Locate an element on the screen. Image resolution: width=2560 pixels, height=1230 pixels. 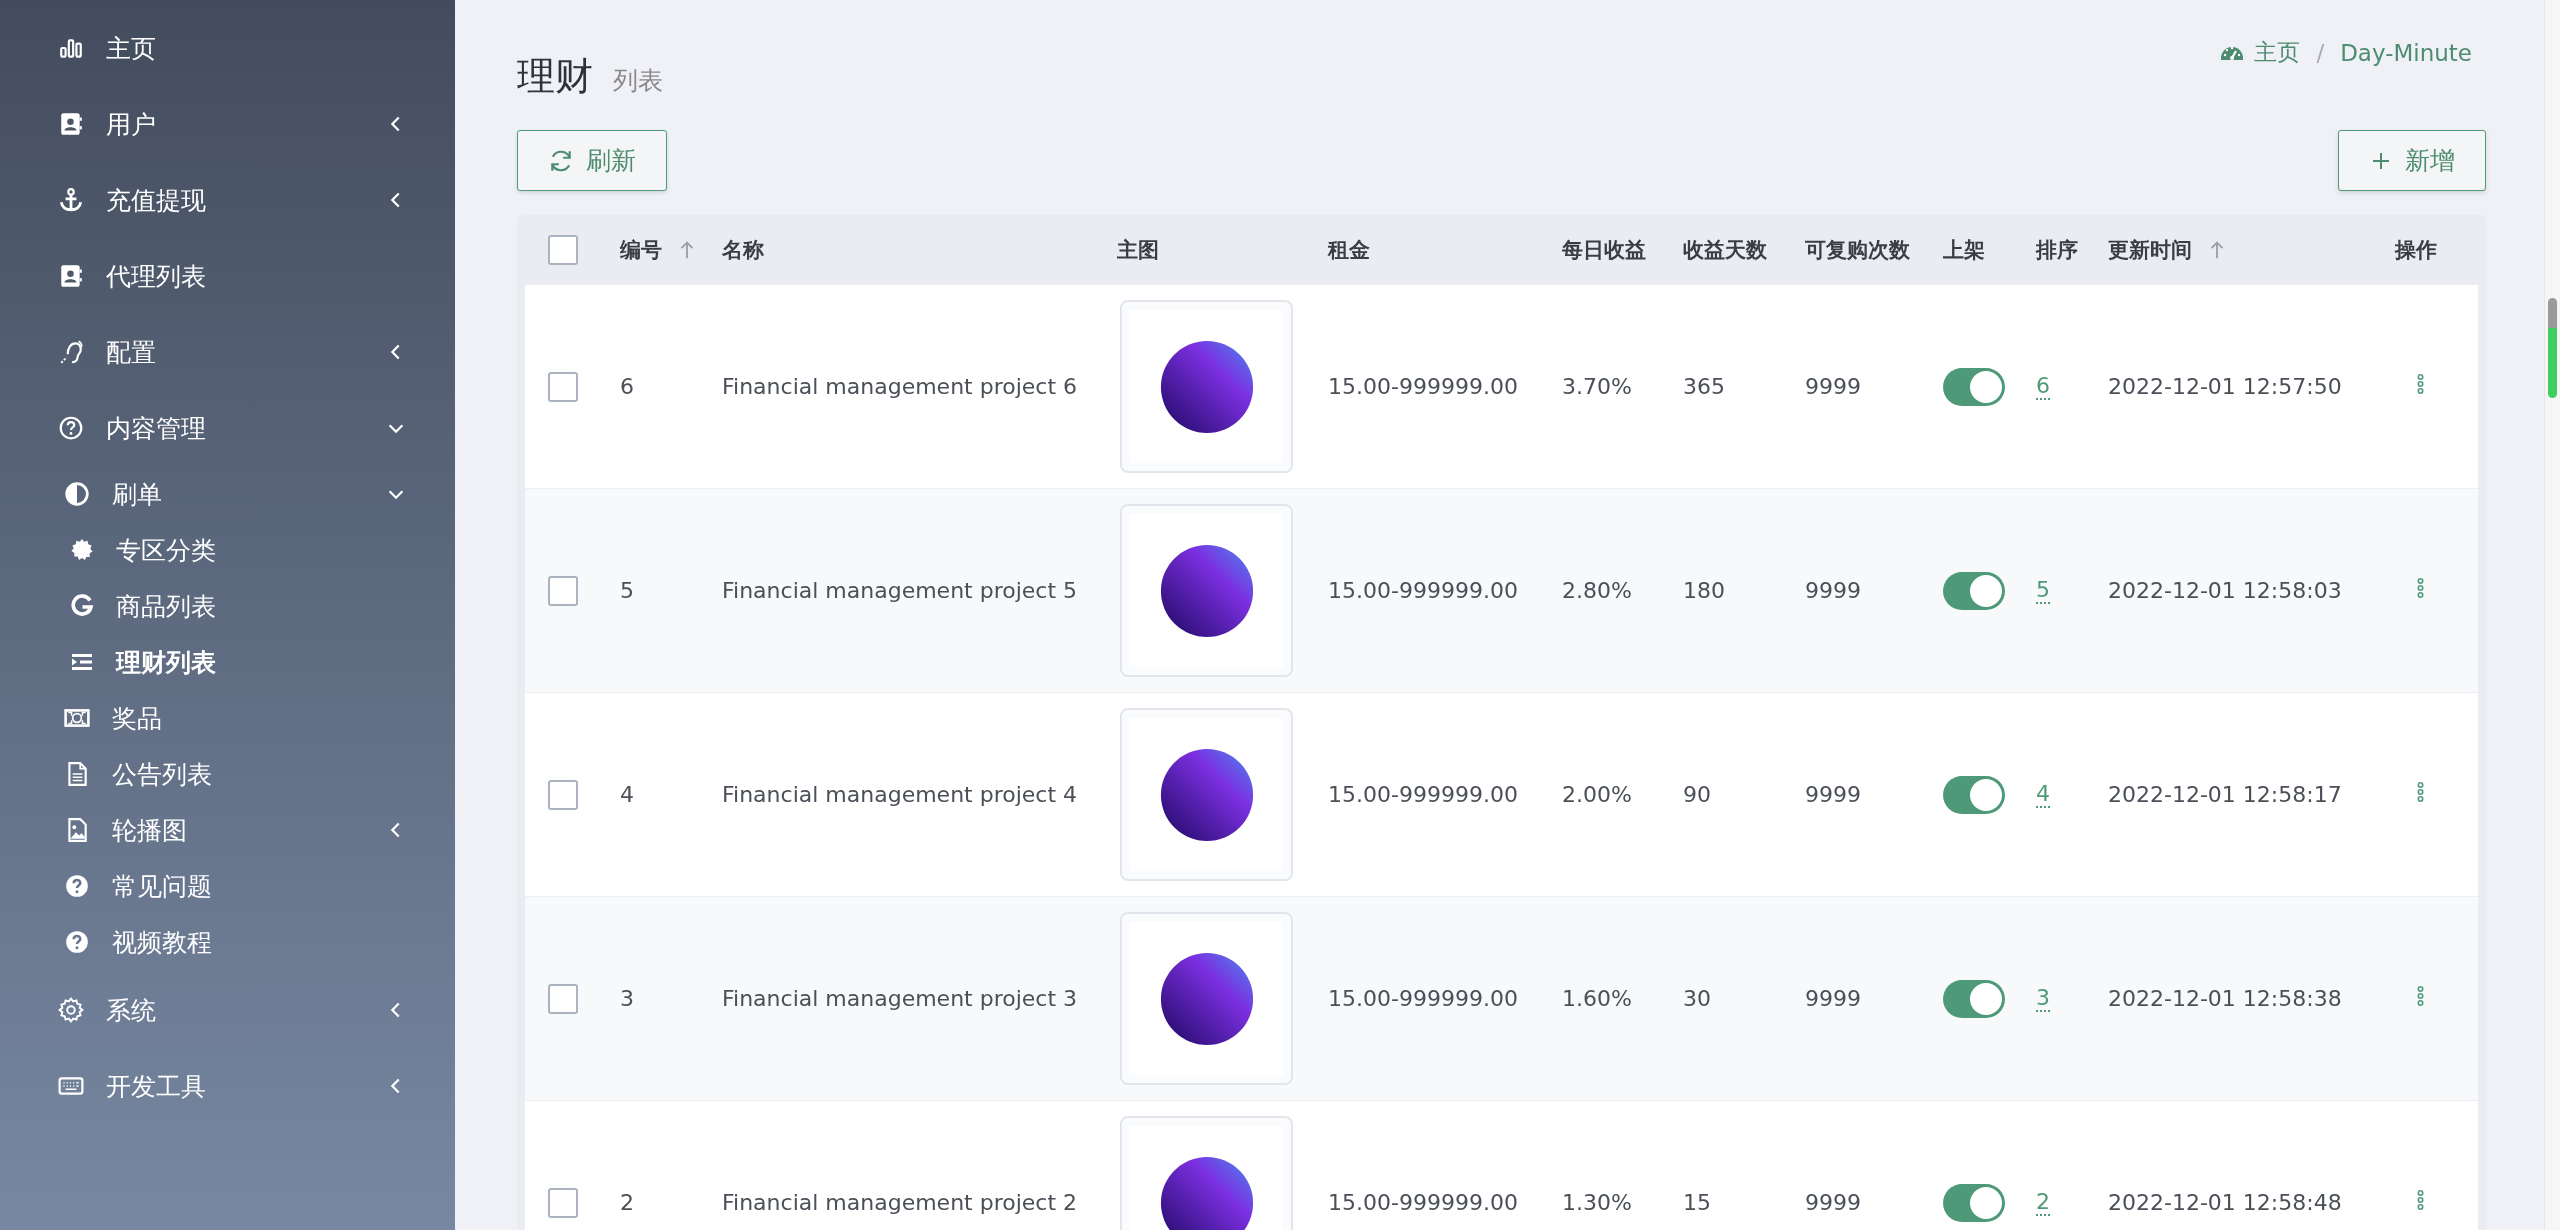
sidebar-item: 视频教程 is located at coordinates (227, 942).